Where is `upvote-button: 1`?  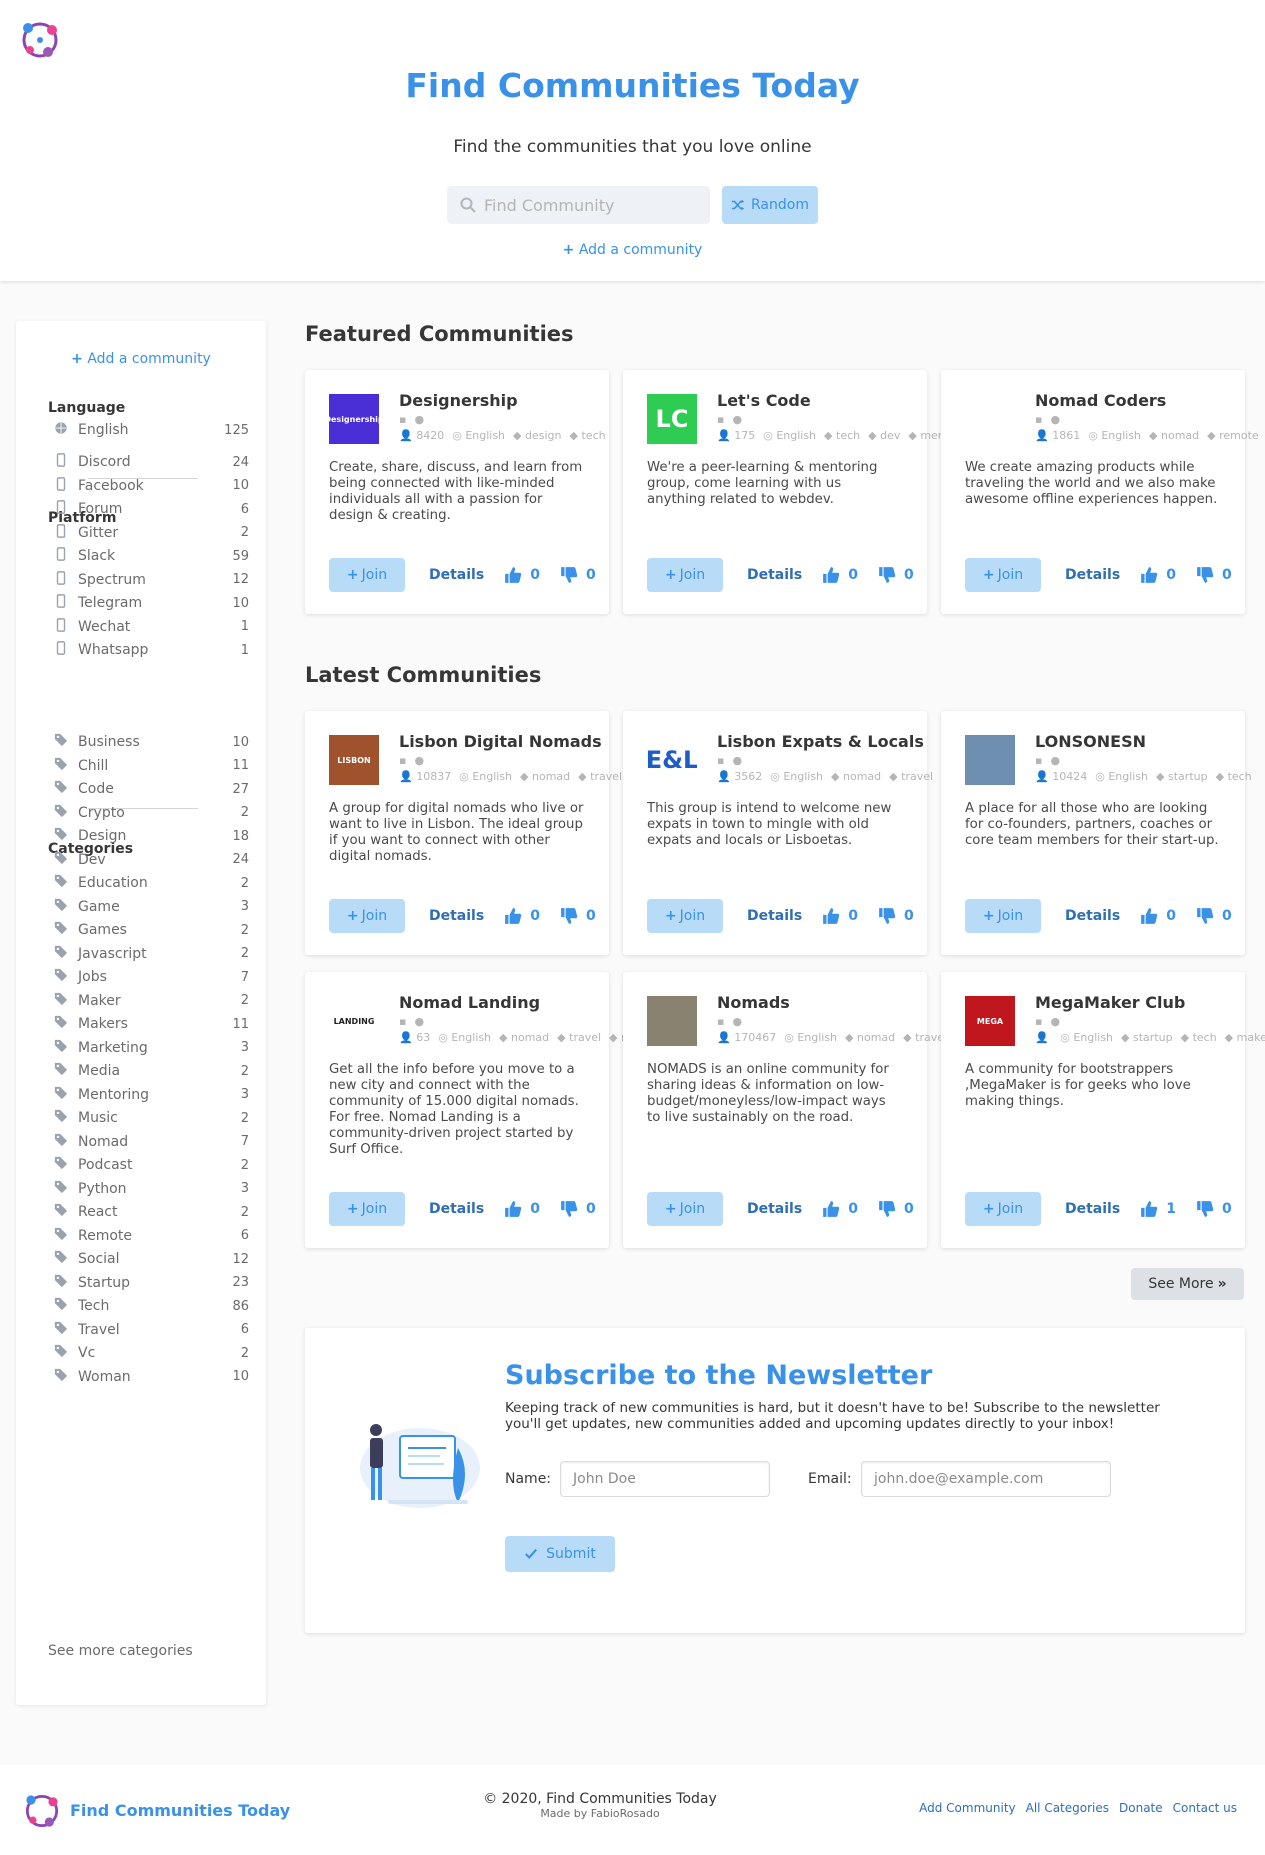 upvote-button: 1 is located at coordinates (1158, 1209).